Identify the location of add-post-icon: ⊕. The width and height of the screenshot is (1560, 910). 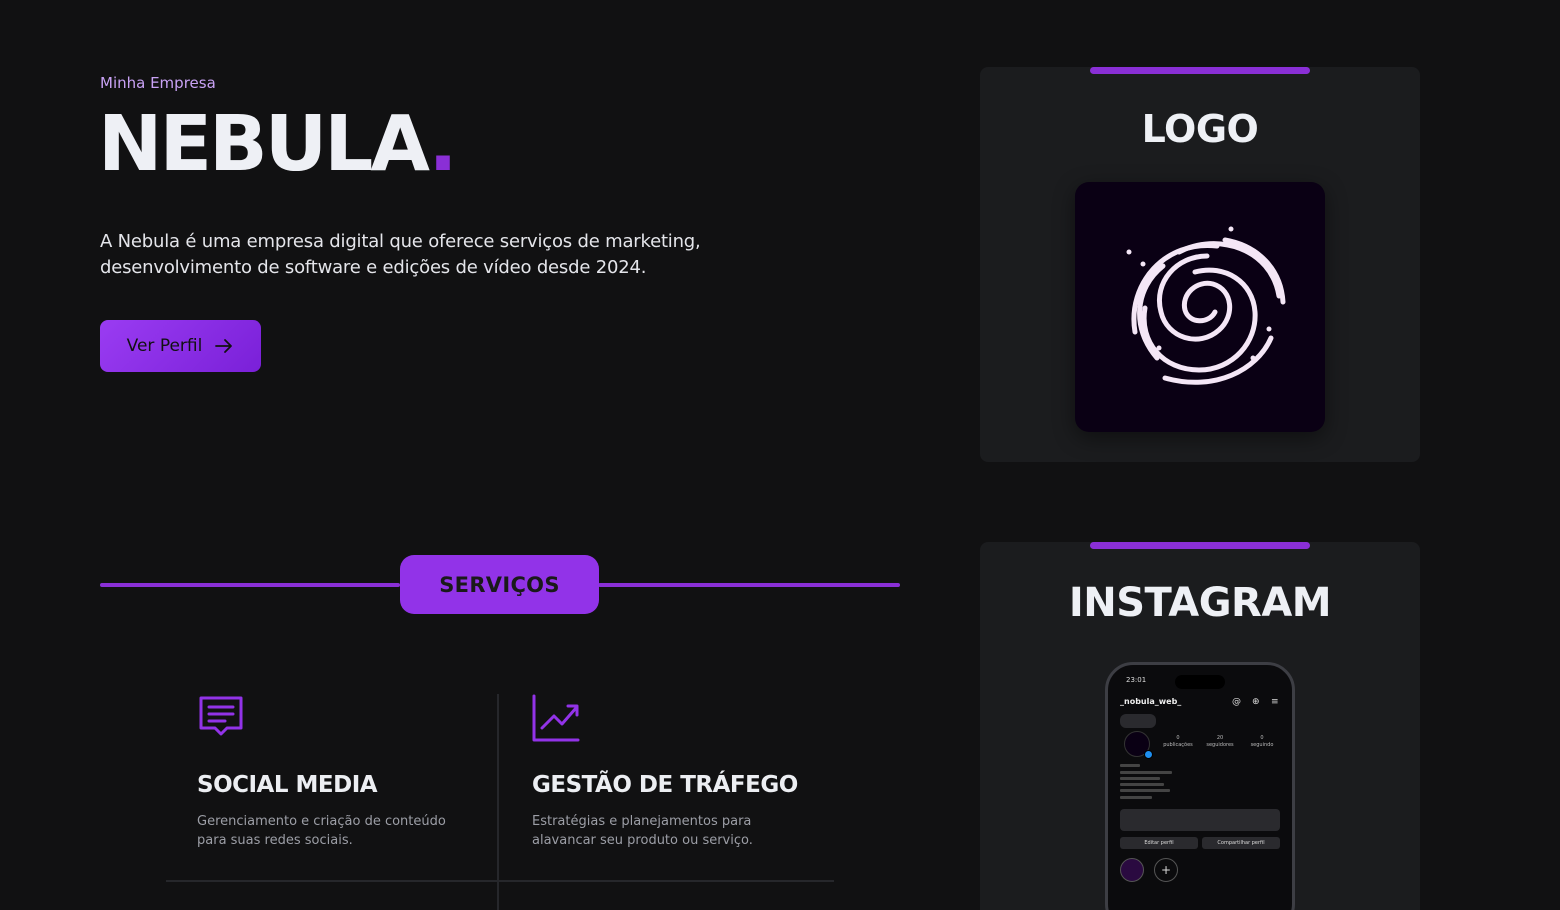
(1256, 702).